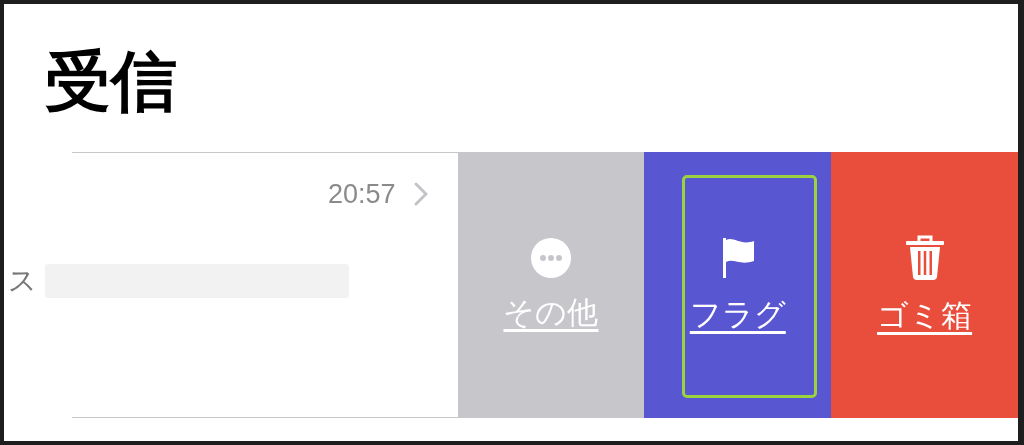  I want to click on trash-icon, so click(924, 258).